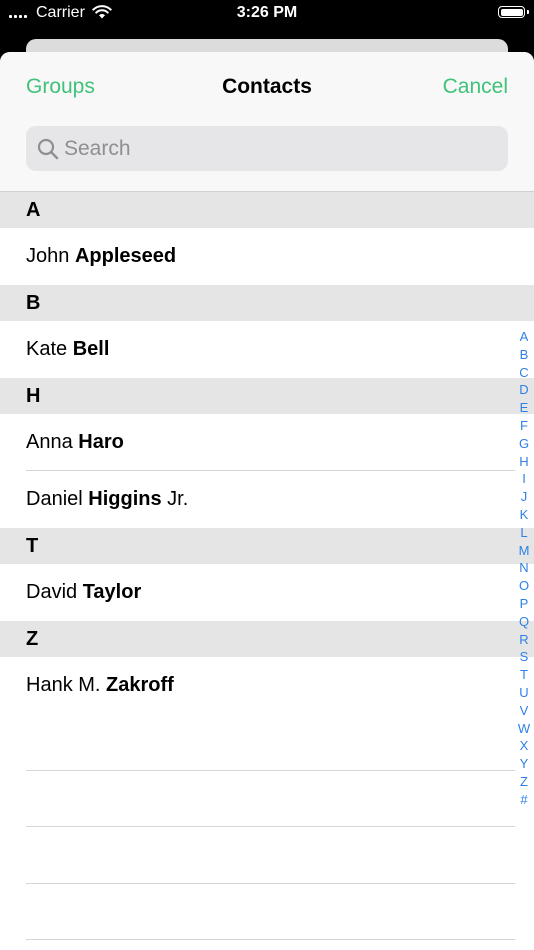 This screenshot has width=534, height=950. What do you see at coordinates (49, 442) in the screenshot?
I see `contact-given-name: Anna` at bounding box center [49, 442].